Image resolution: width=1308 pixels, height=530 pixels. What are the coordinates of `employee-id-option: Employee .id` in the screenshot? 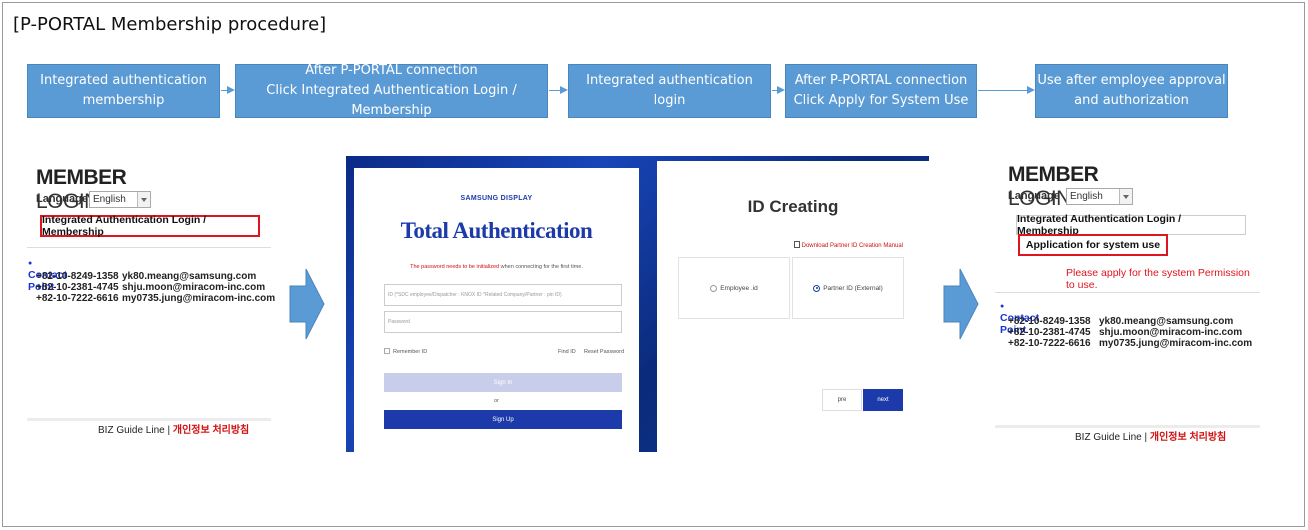 It's located at (734, 288).